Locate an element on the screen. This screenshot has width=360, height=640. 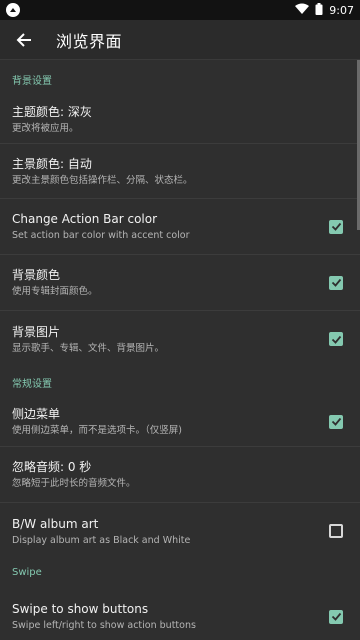
status-time: 9:07 is located at coordinates (341, 10).